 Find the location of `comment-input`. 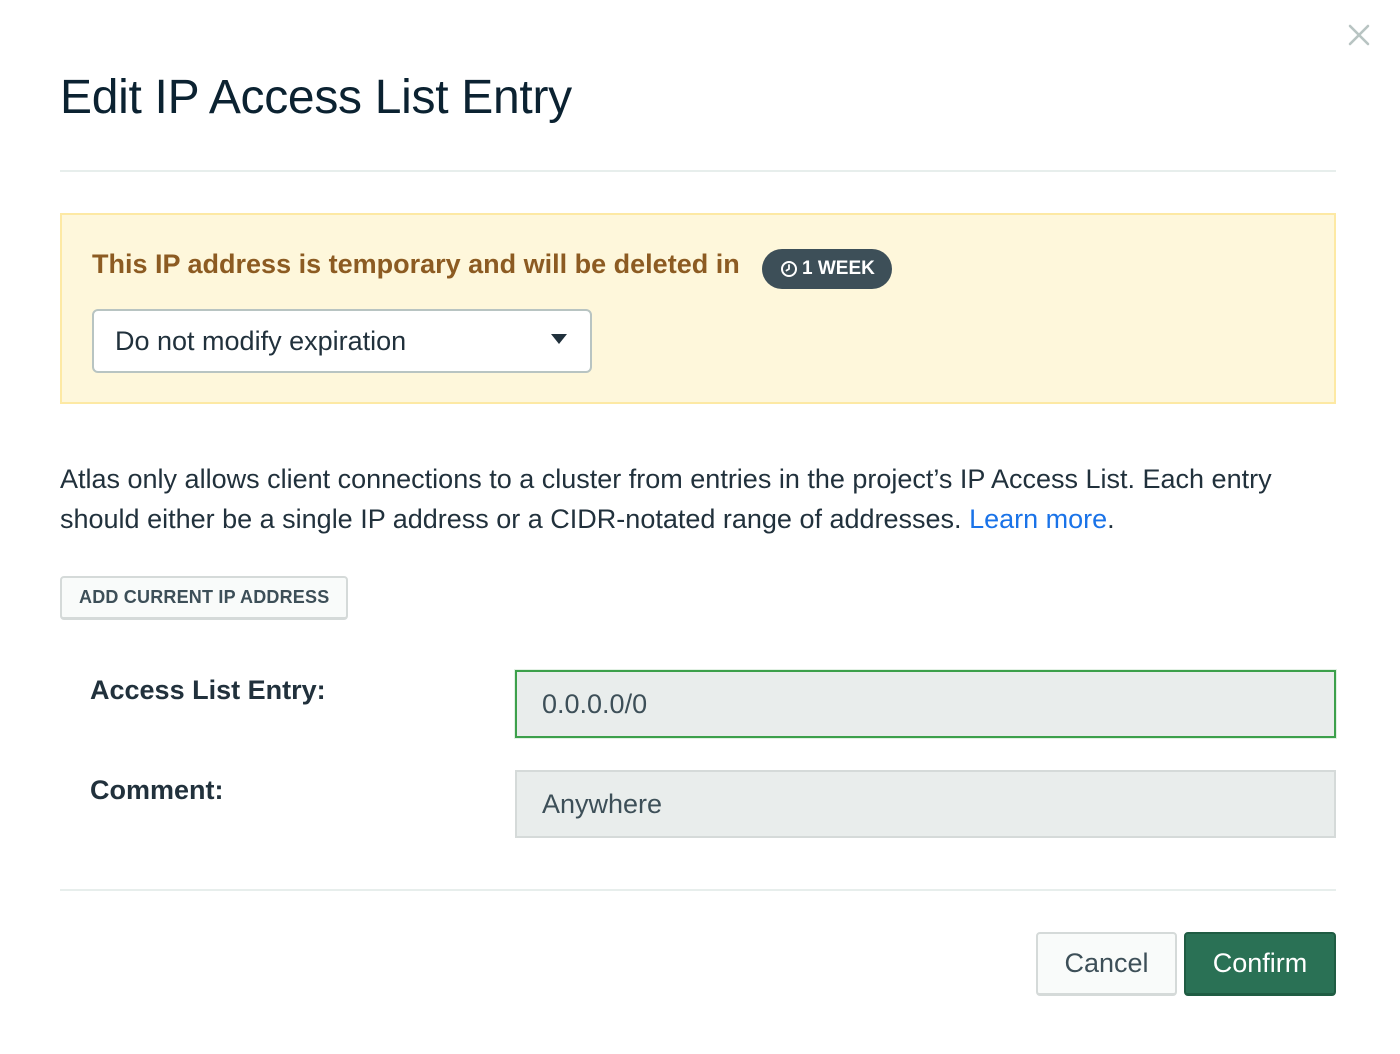

comment-input is located at coordinates (925, 804).